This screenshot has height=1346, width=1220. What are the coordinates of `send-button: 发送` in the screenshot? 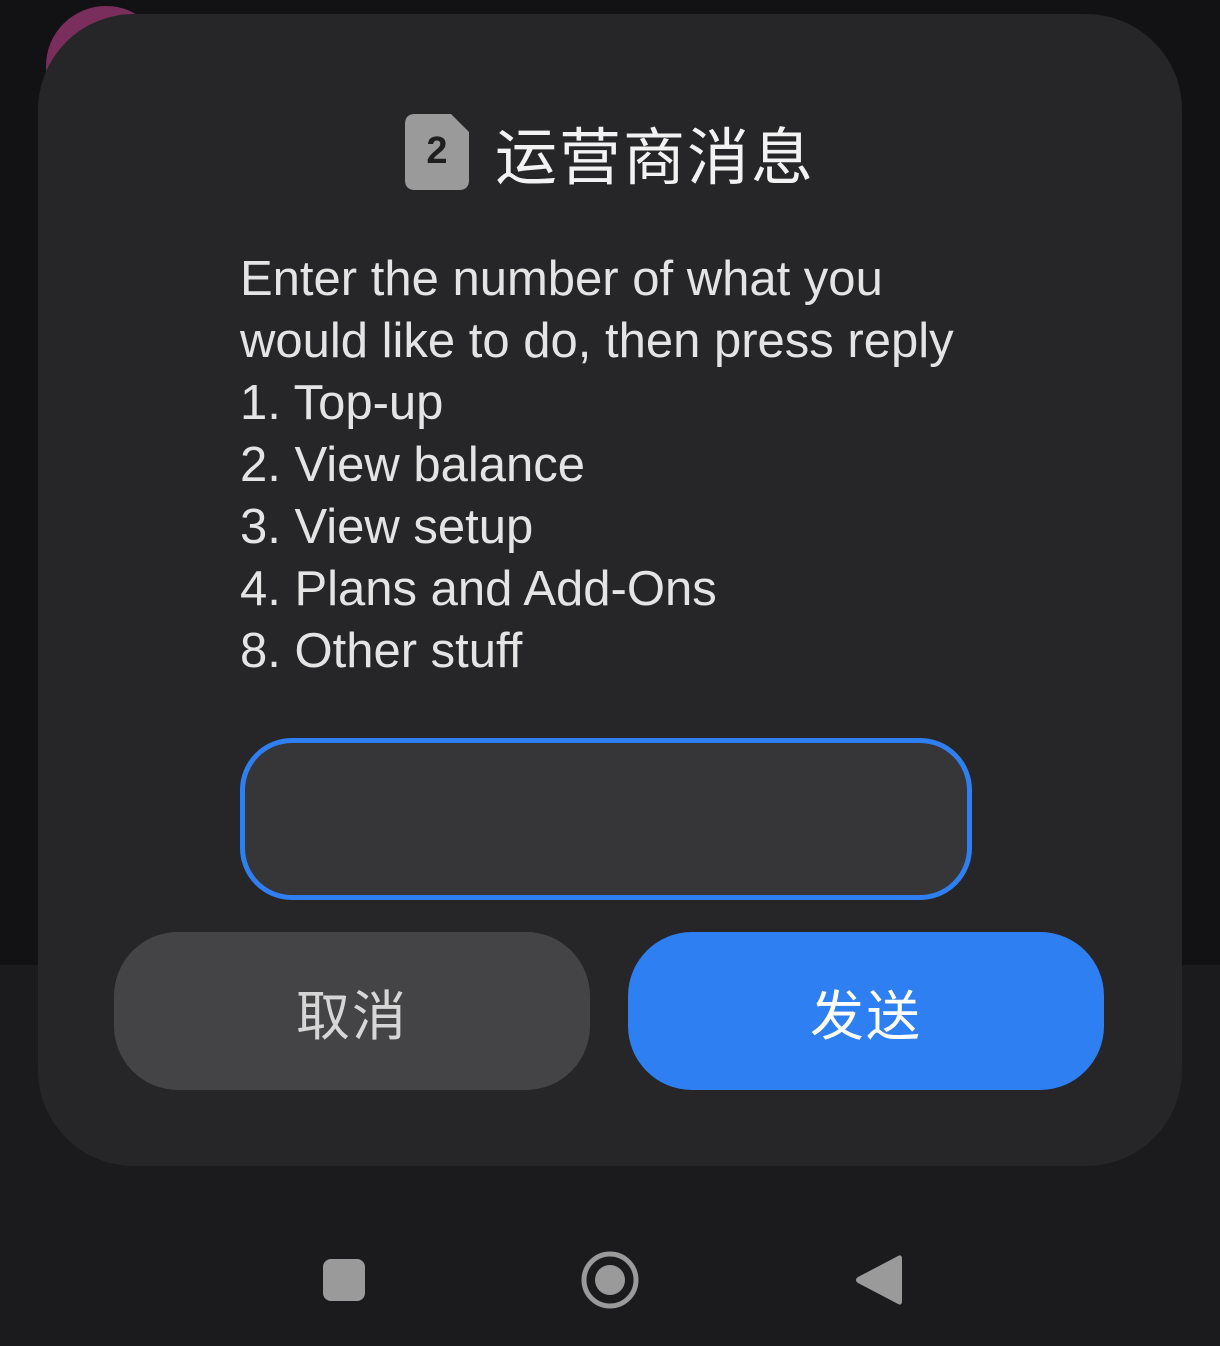 It's located at (866, 1011).